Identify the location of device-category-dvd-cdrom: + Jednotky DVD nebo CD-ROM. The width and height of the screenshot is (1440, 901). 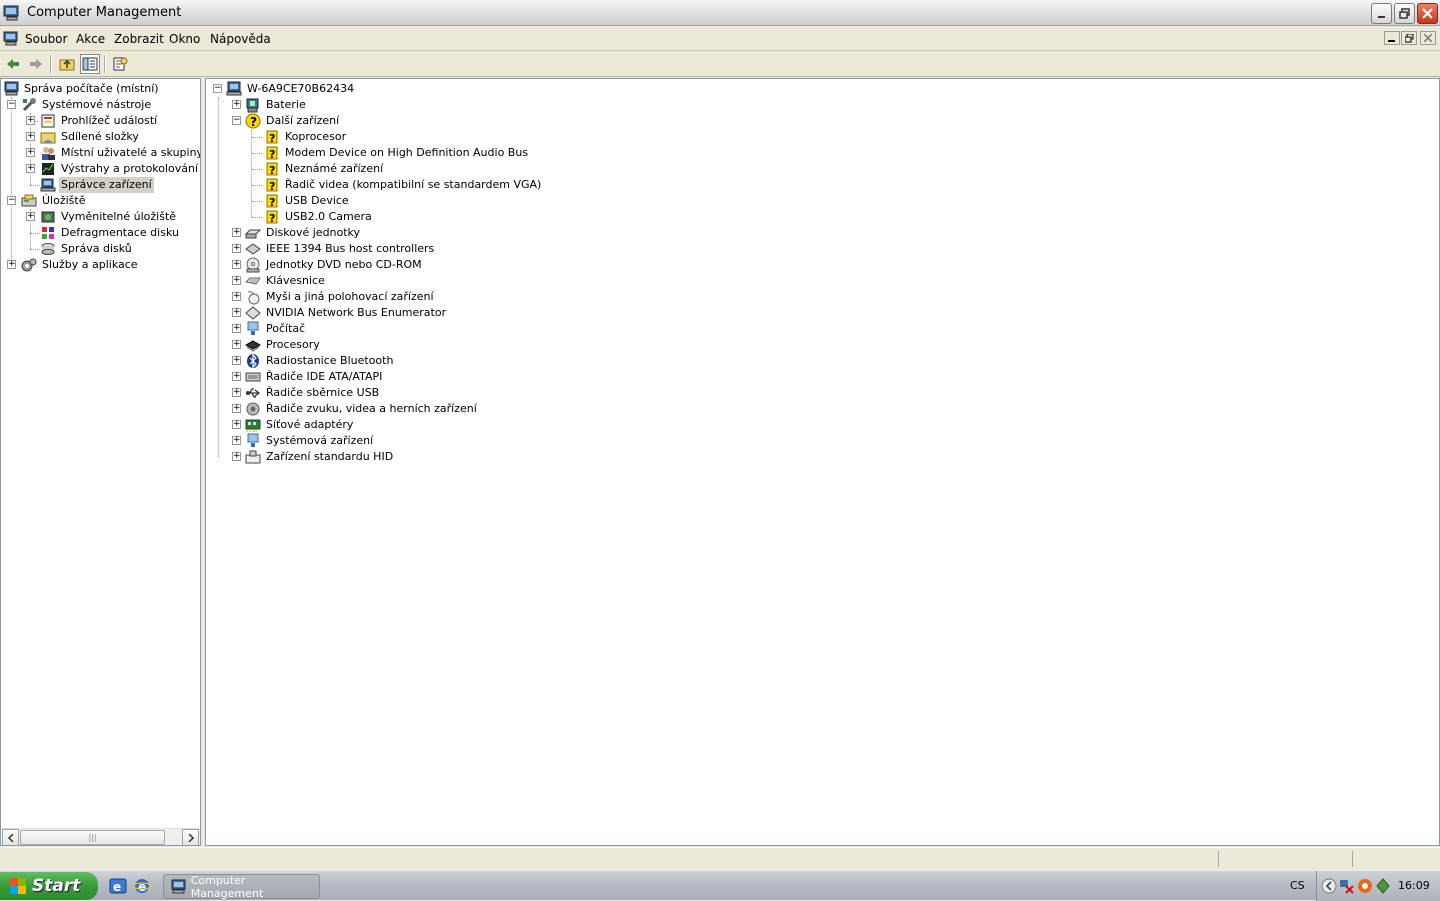
(410, 265).